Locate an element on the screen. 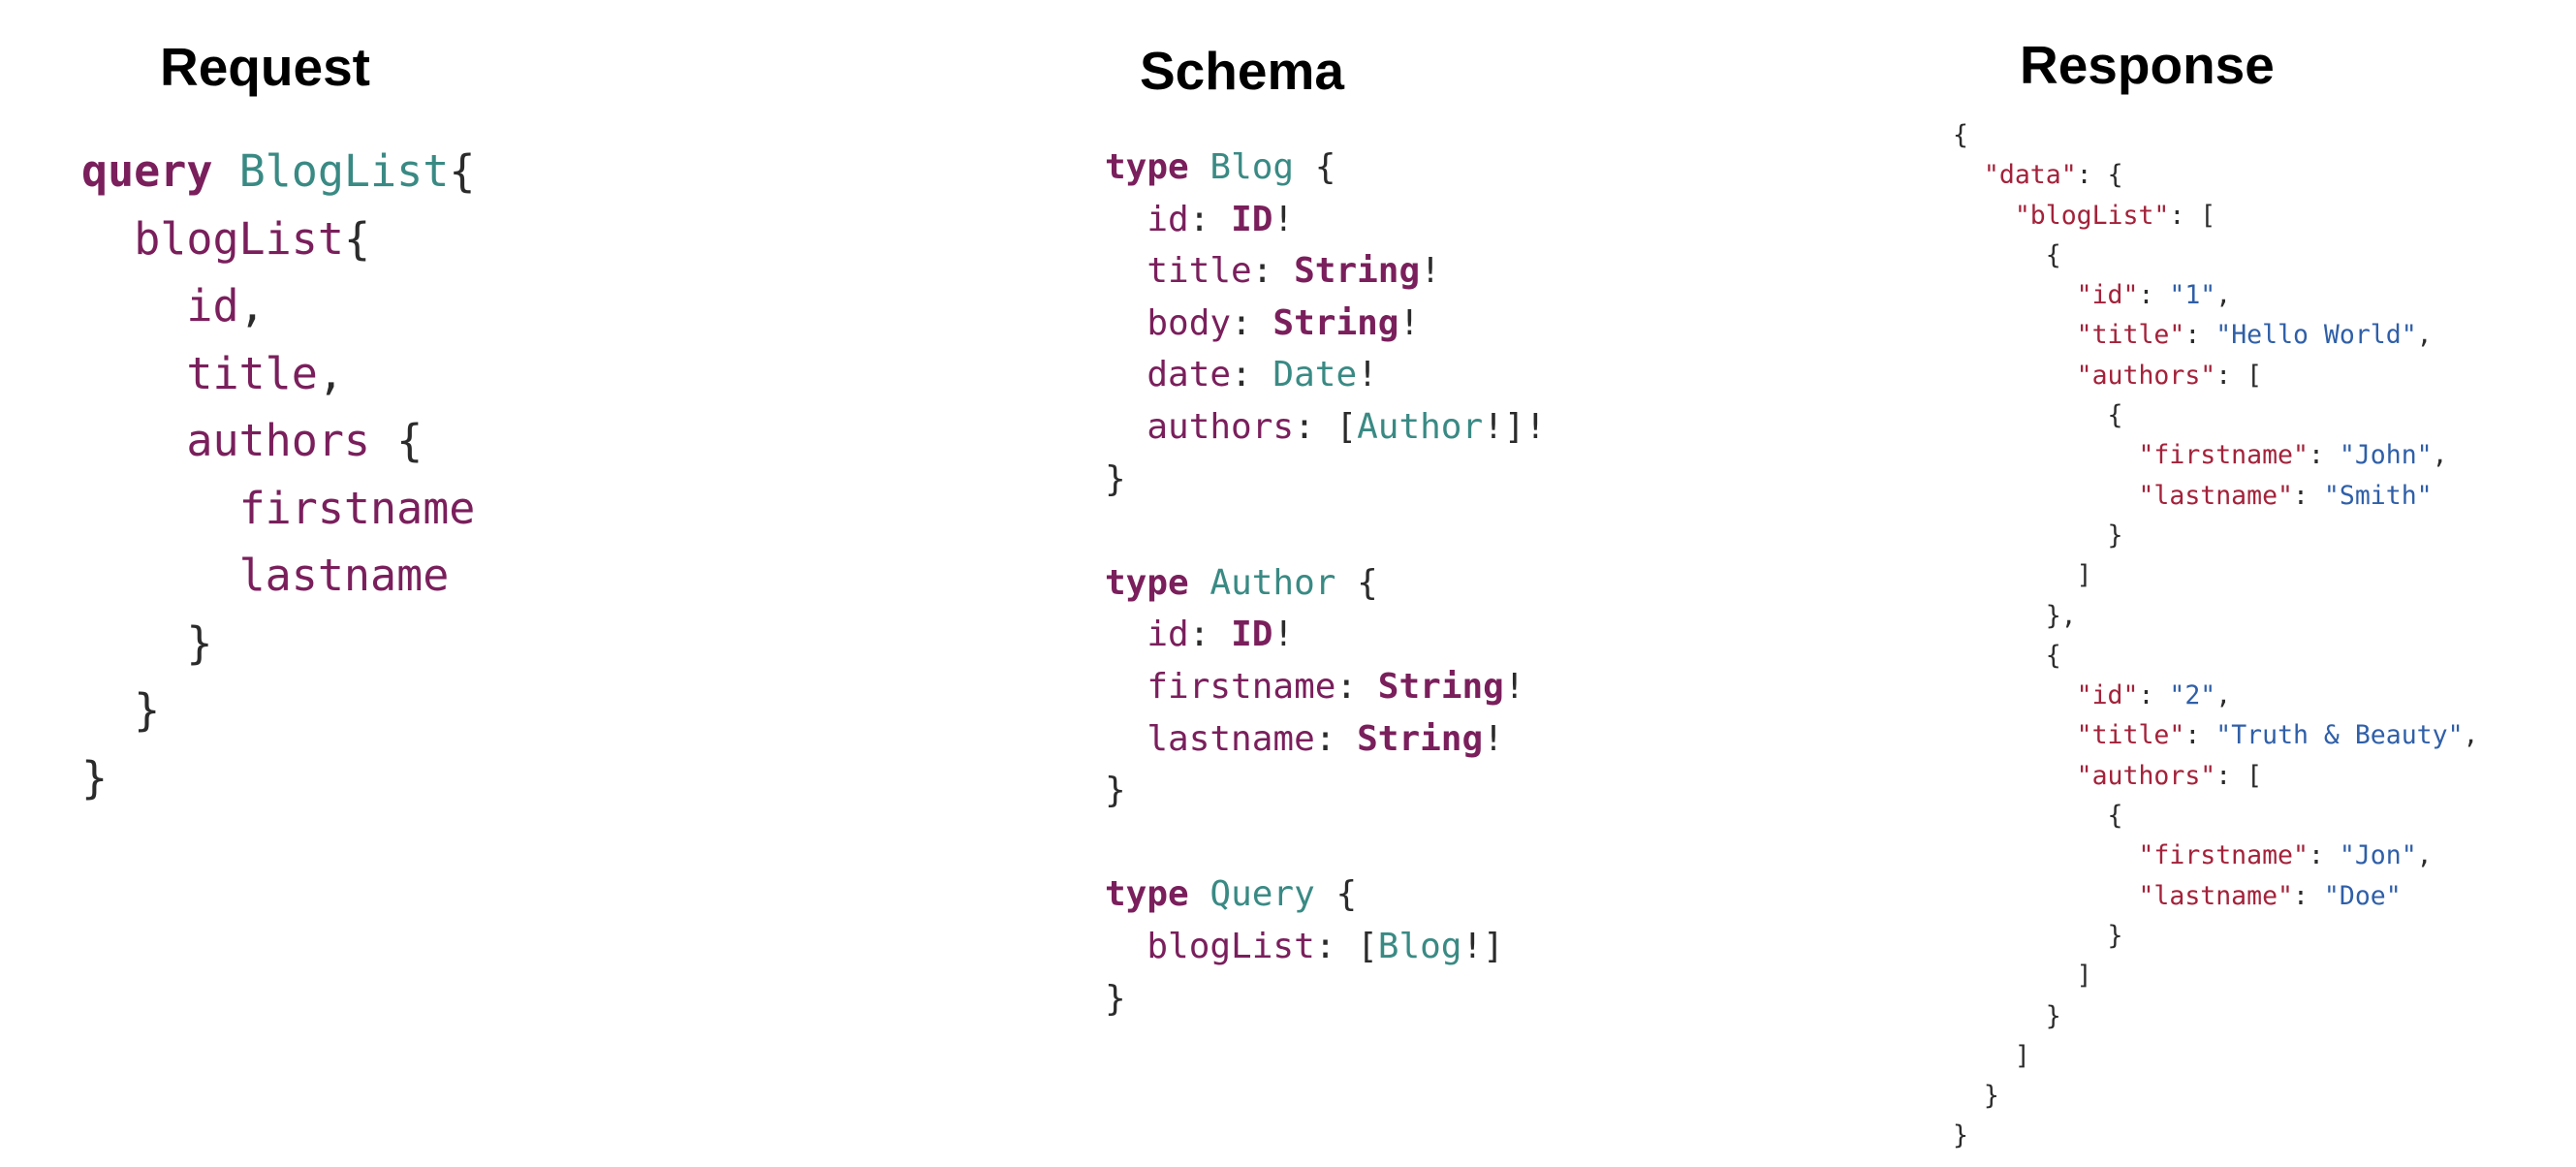 This screenshot has width=2576, height=1167. response-code-line: "authors": [ is located at coordinates (2216, 776).